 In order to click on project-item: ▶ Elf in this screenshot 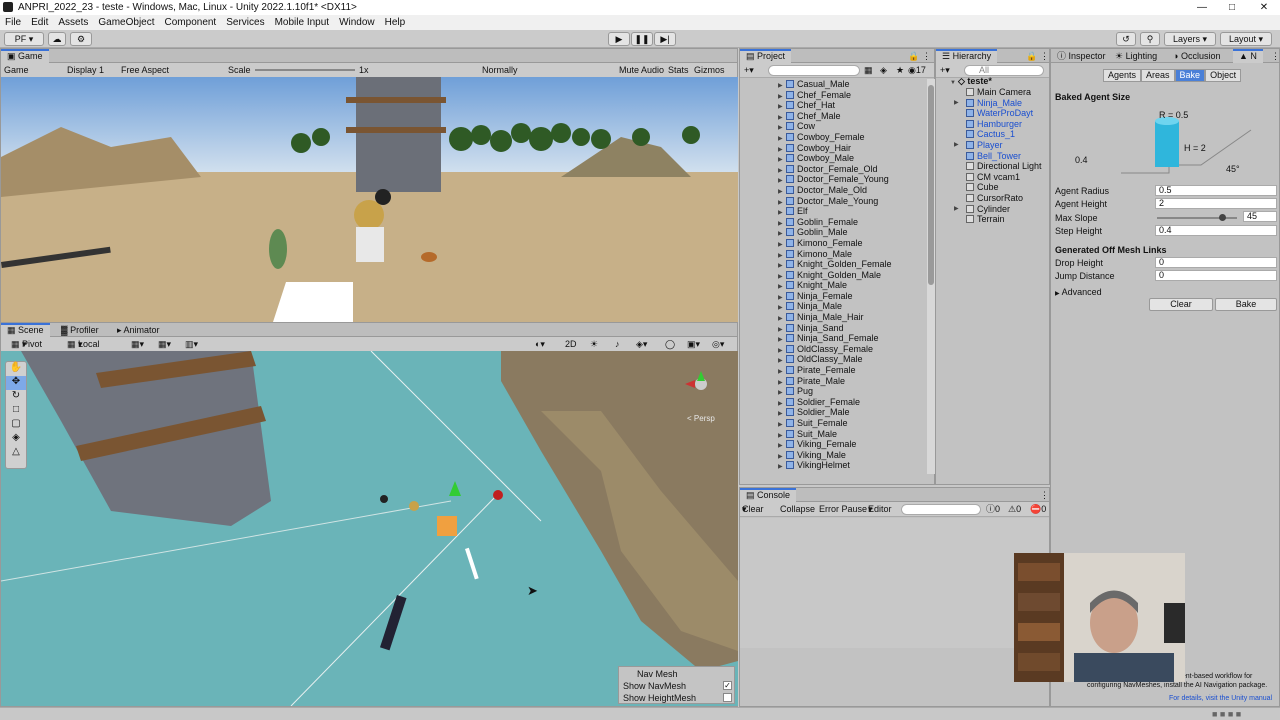, I will do `click(853, 211)`.